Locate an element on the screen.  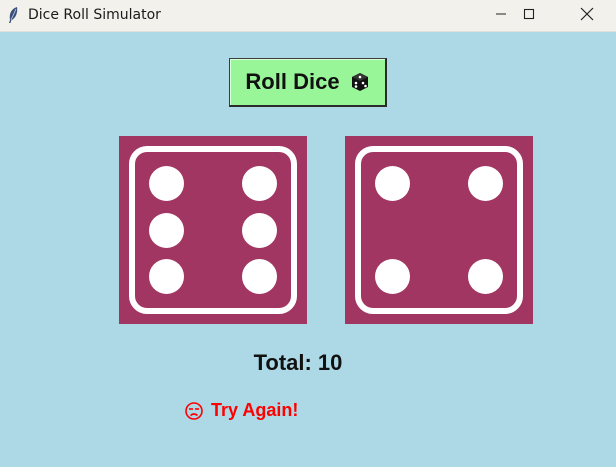
close-icon is located at coordinates (587, 16).